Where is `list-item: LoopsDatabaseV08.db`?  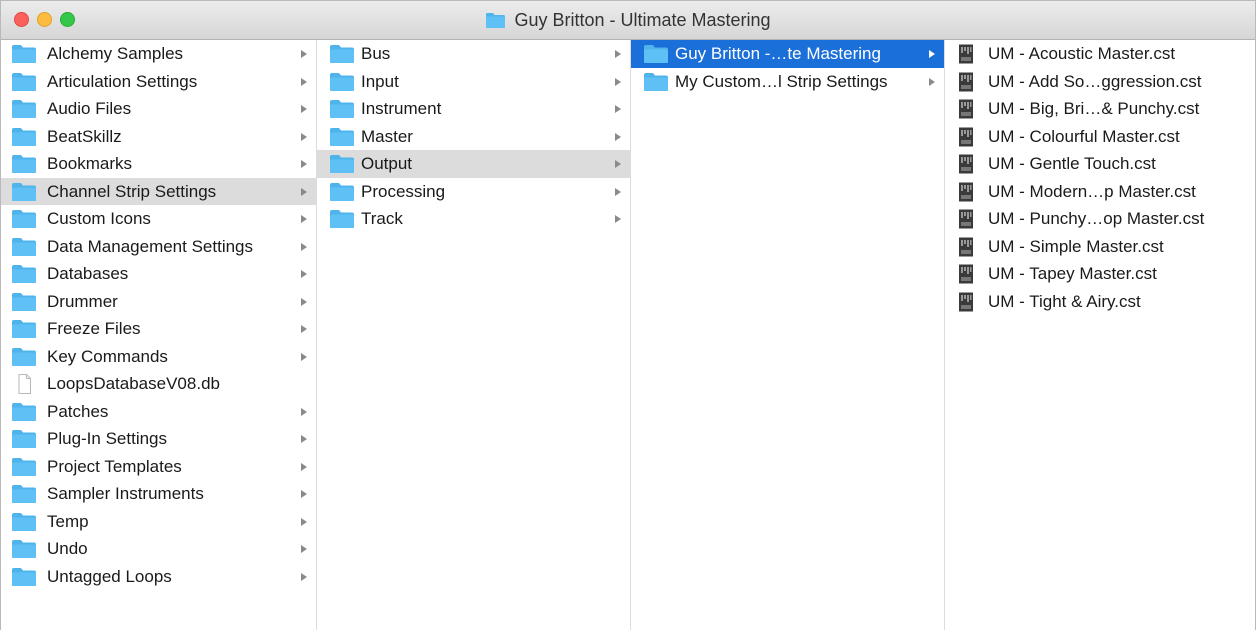
list-item: LoopsDatabaseV08.db is located at coordinates (158, 384).